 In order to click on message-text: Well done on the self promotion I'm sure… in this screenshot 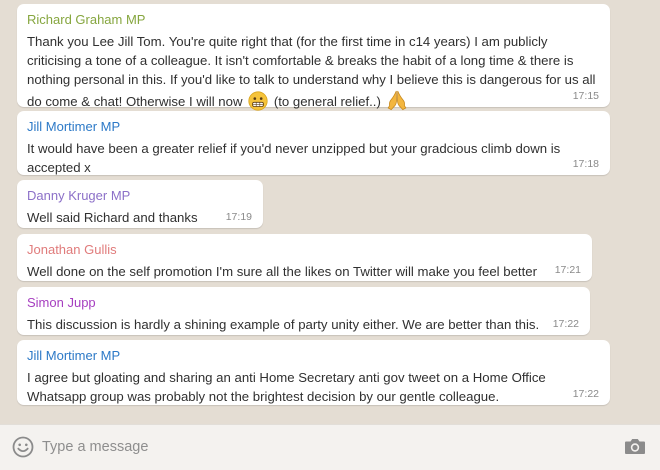, I will do `click(282, 271)`.